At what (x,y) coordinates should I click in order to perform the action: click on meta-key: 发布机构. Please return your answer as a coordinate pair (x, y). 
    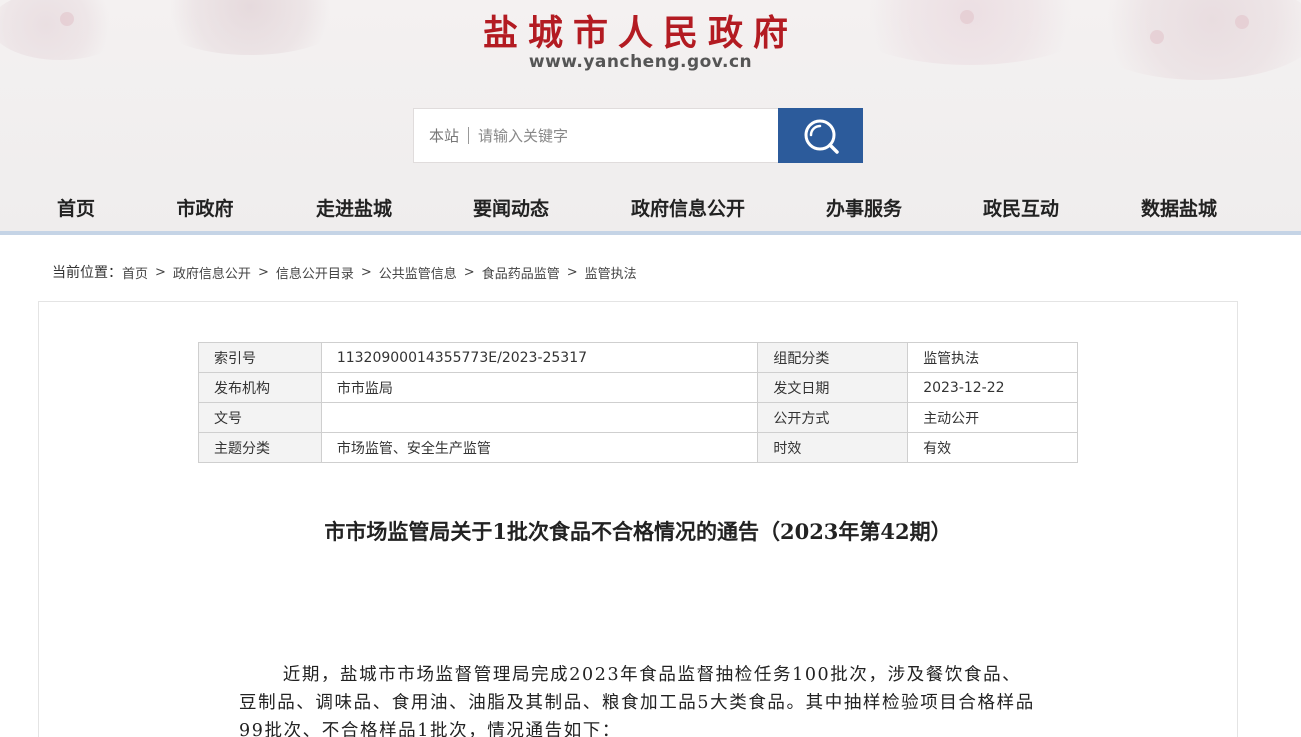
    Looking at the image, I should click on (260, 387).